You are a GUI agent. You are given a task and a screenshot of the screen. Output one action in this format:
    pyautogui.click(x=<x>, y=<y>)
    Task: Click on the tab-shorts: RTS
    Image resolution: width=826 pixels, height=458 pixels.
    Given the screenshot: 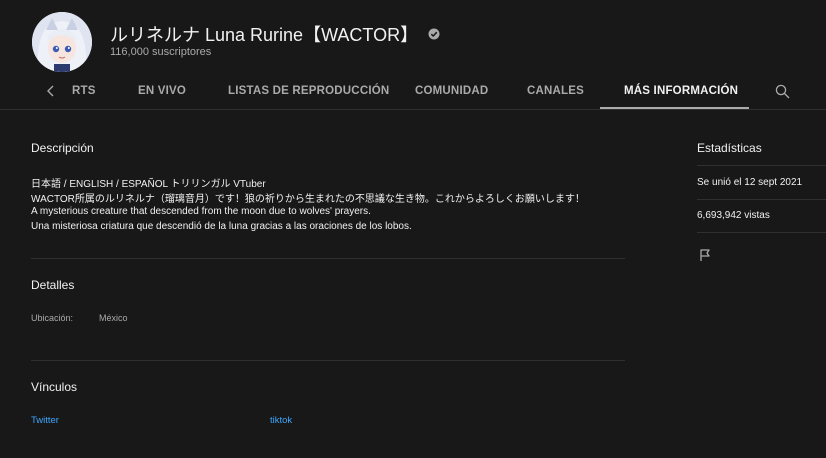 What is the action you would take?
    pyautogui.click(x=84, y=91)
    